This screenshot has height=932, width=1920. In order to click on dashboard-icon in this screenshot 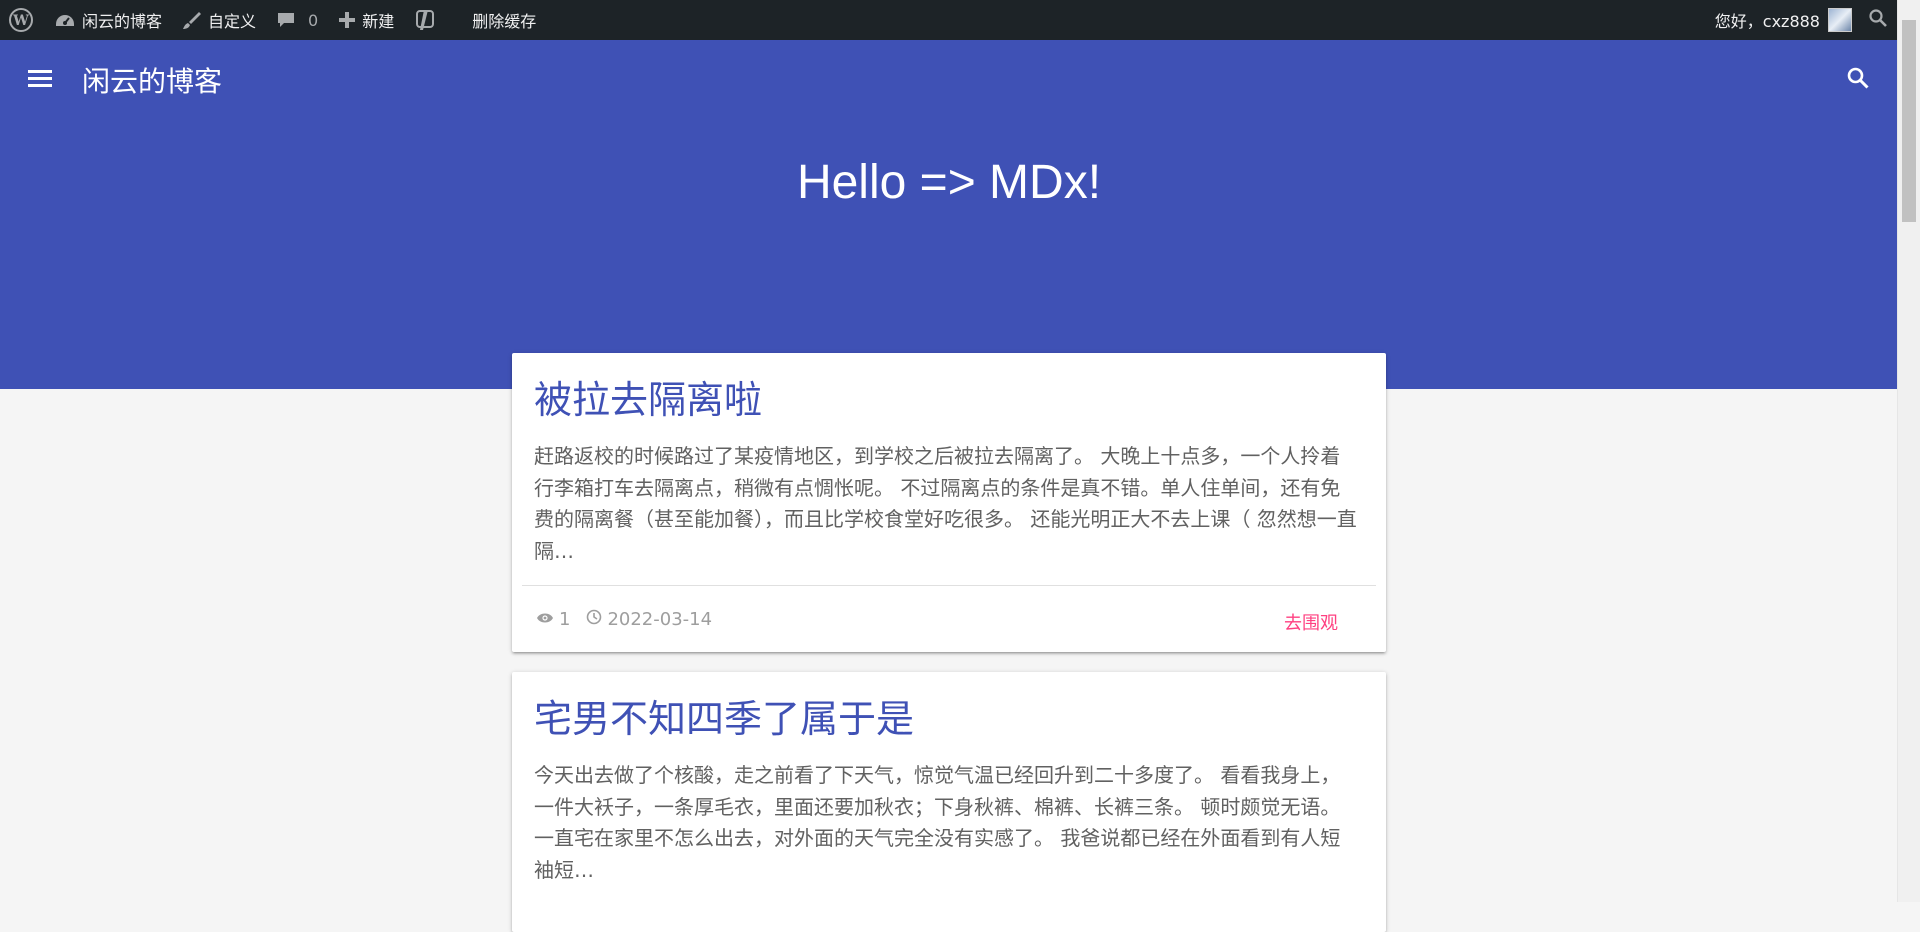, I will do `click(65, 20)`.